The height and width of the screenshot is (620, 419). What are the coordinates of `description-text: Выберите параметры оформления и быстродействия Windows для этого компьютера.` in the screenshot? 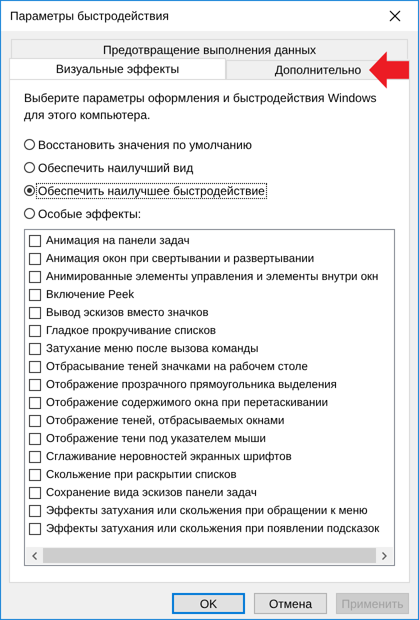 It's located at (201, 107).